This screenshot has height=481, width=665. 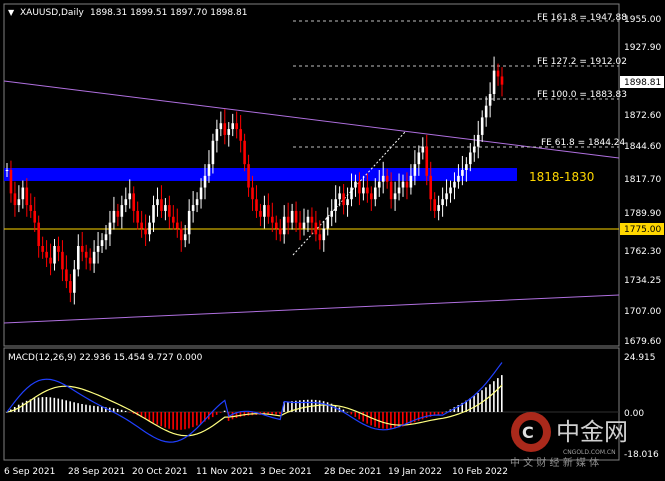 I want to click on date-tick: 11 Nov 2021, so click(x=225, y=472).